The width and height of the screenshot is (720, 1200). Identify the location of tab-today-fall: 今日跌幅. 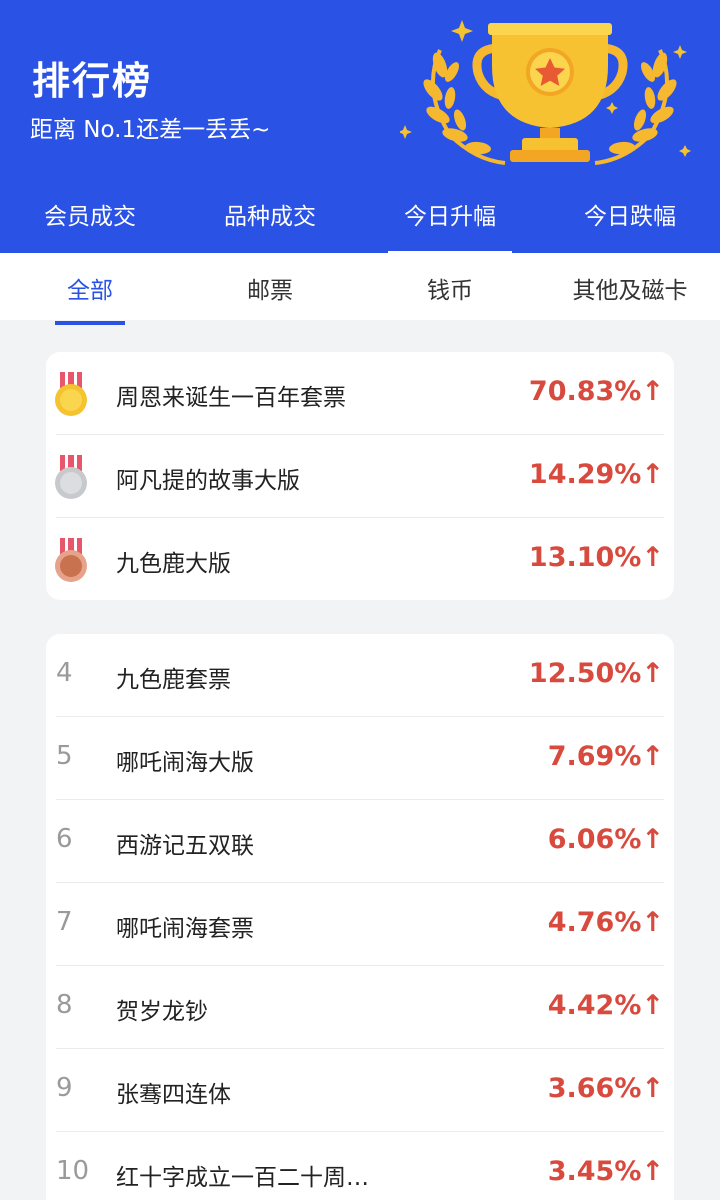
(630, 214).